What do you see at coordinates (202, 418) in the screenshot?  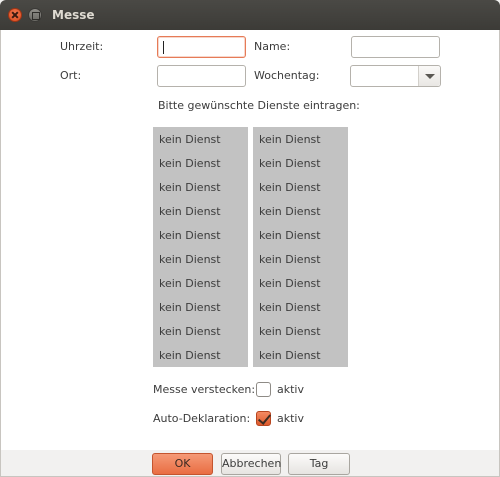 I see `autodecl-label: Auto-Deklaration:` at bounding box center [202, 418].